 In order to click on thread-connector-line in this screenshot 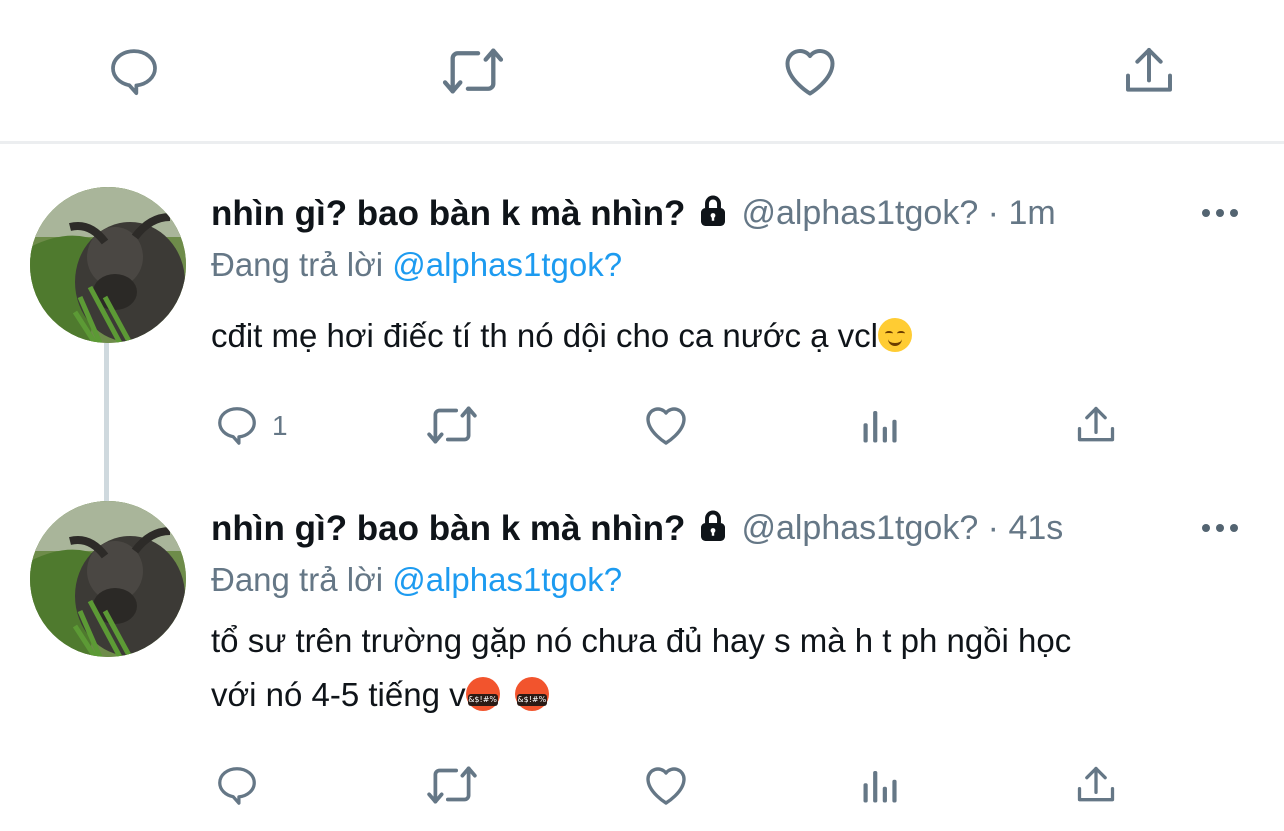, I will do `click(106, 422)`.